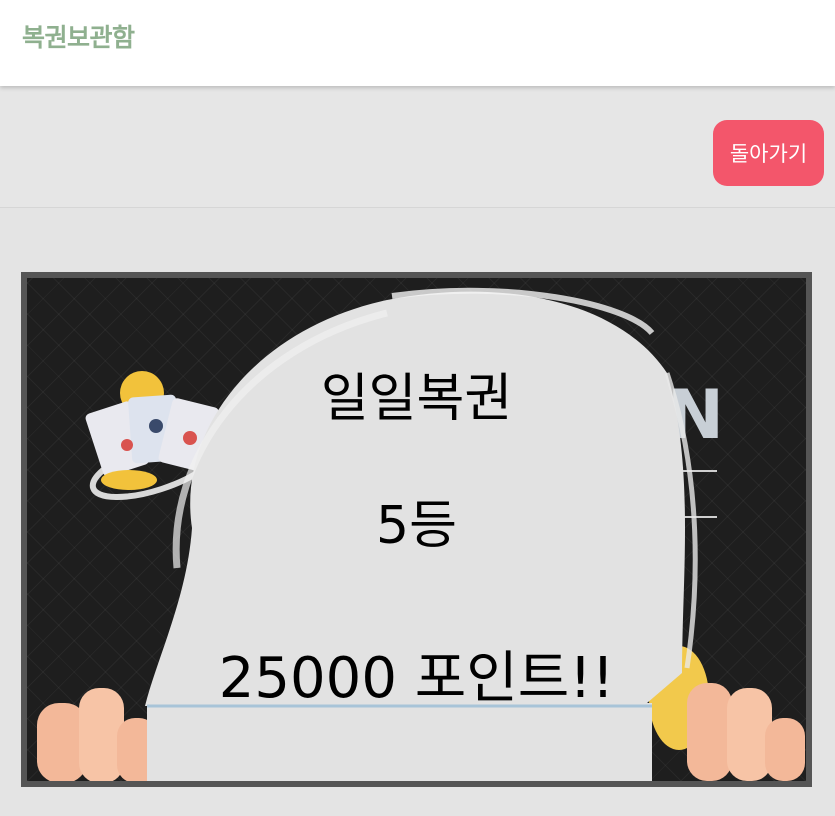 The image size is (835, 816). Describe the element at coordinates (416, 678) in the screenshot. I see `prize-amount: 25000 포인트!!` at that location.